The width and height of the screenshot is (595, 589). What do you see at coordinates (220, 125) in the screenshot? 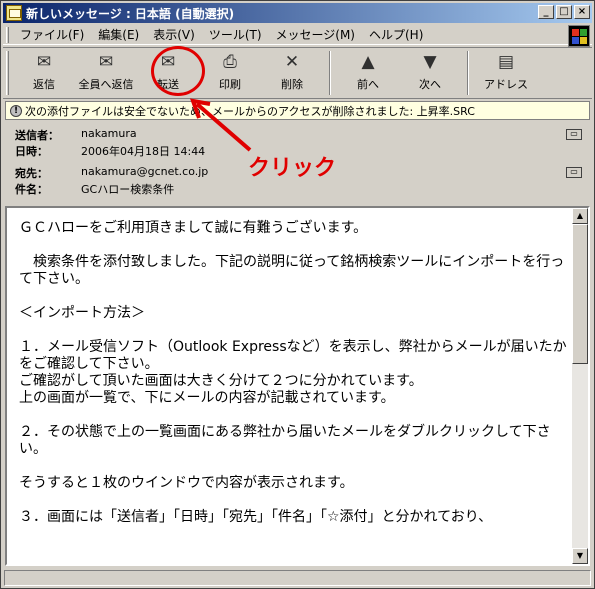
I see `annotation-arrow` at bounding box center [220, 125].